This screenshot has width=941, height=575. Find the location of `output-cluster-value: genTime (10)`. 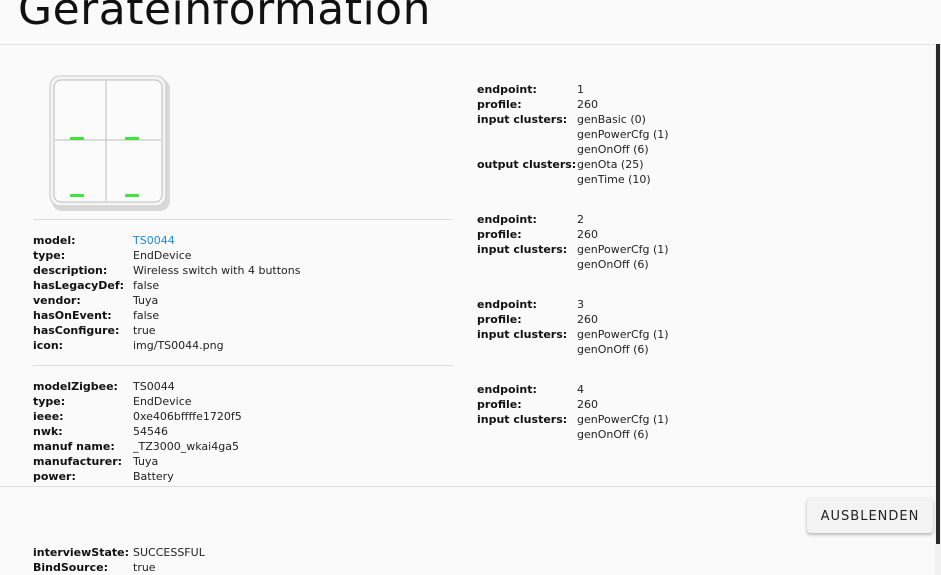

output-cluster-value: genTime (10) is located at coordinates (614, 179).